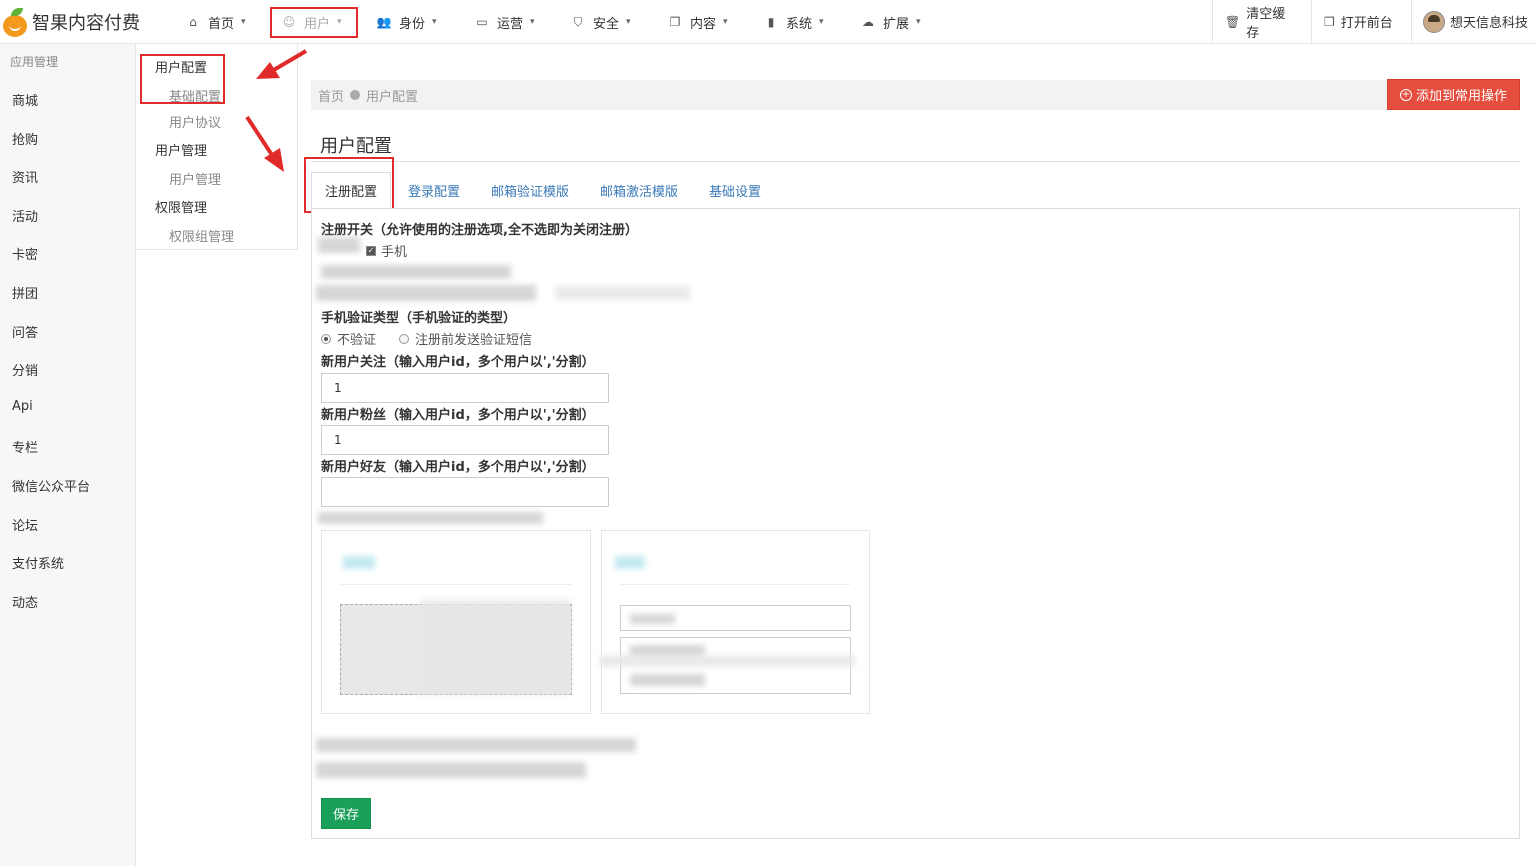 Image resolution: width=1537 pixels, height=866 pixels. I want to click on clear-cache-button: 🗑 清空缓存, so click(1260, 21).